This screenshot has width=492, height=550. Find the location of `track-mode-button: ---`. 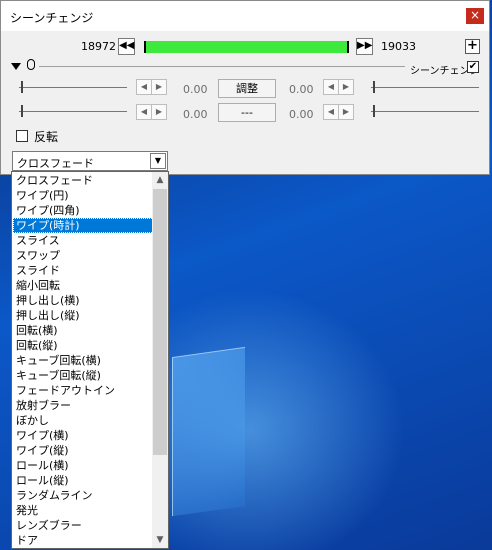

track-mode-button: --- is located at coordinates (247, 112).